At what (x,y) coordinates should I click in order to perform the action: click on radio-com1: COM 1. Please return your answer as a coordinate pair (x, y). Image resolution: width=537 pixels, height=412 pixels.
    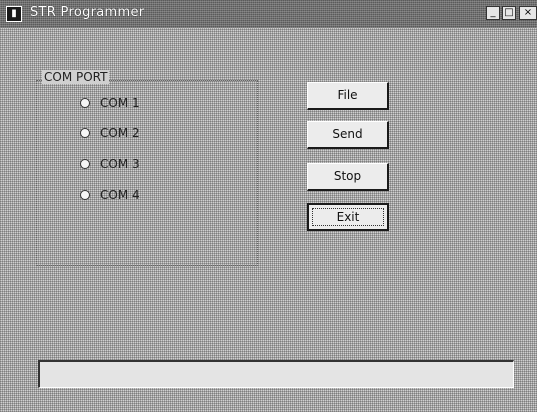
    Looking at the image, I should click on (110, 103).